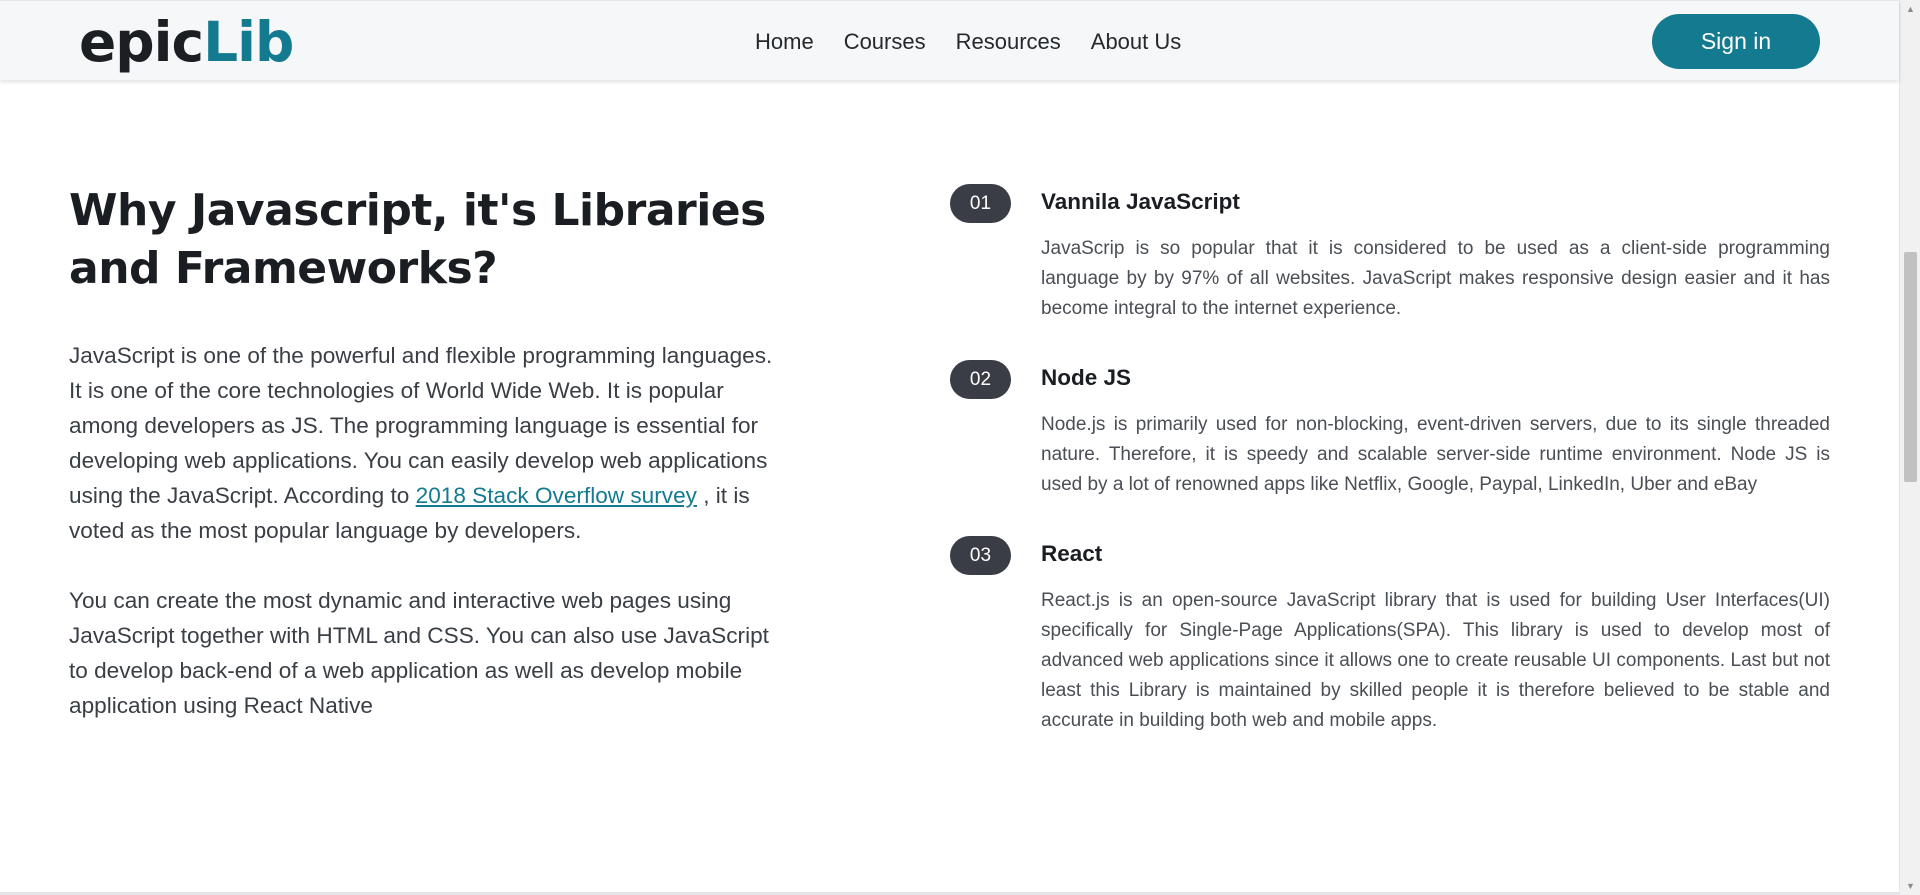 The image size is (1920, 895). Describe the element at coordinates (784, 42) in the screenshot. I see `nav-link-home: Home` at that location.